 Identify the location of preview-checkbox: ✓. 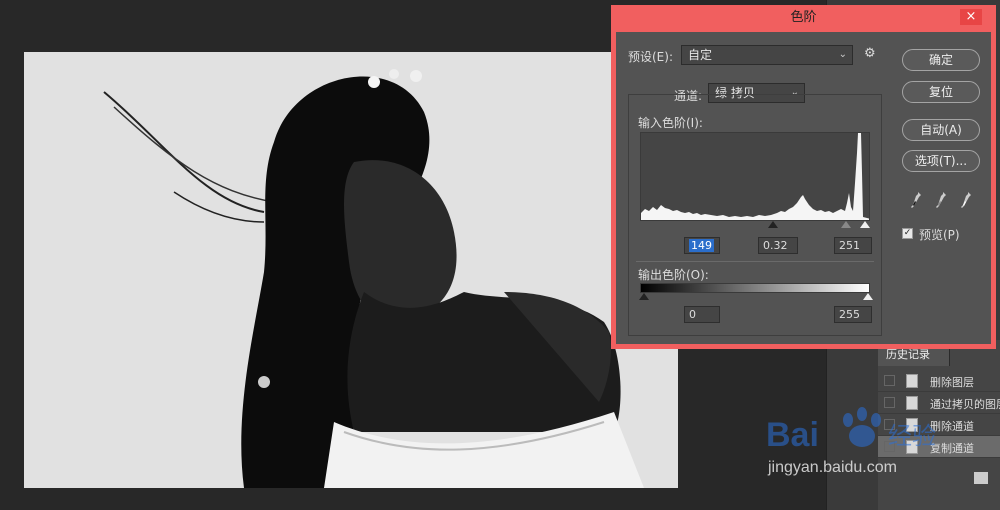
(907, 233).